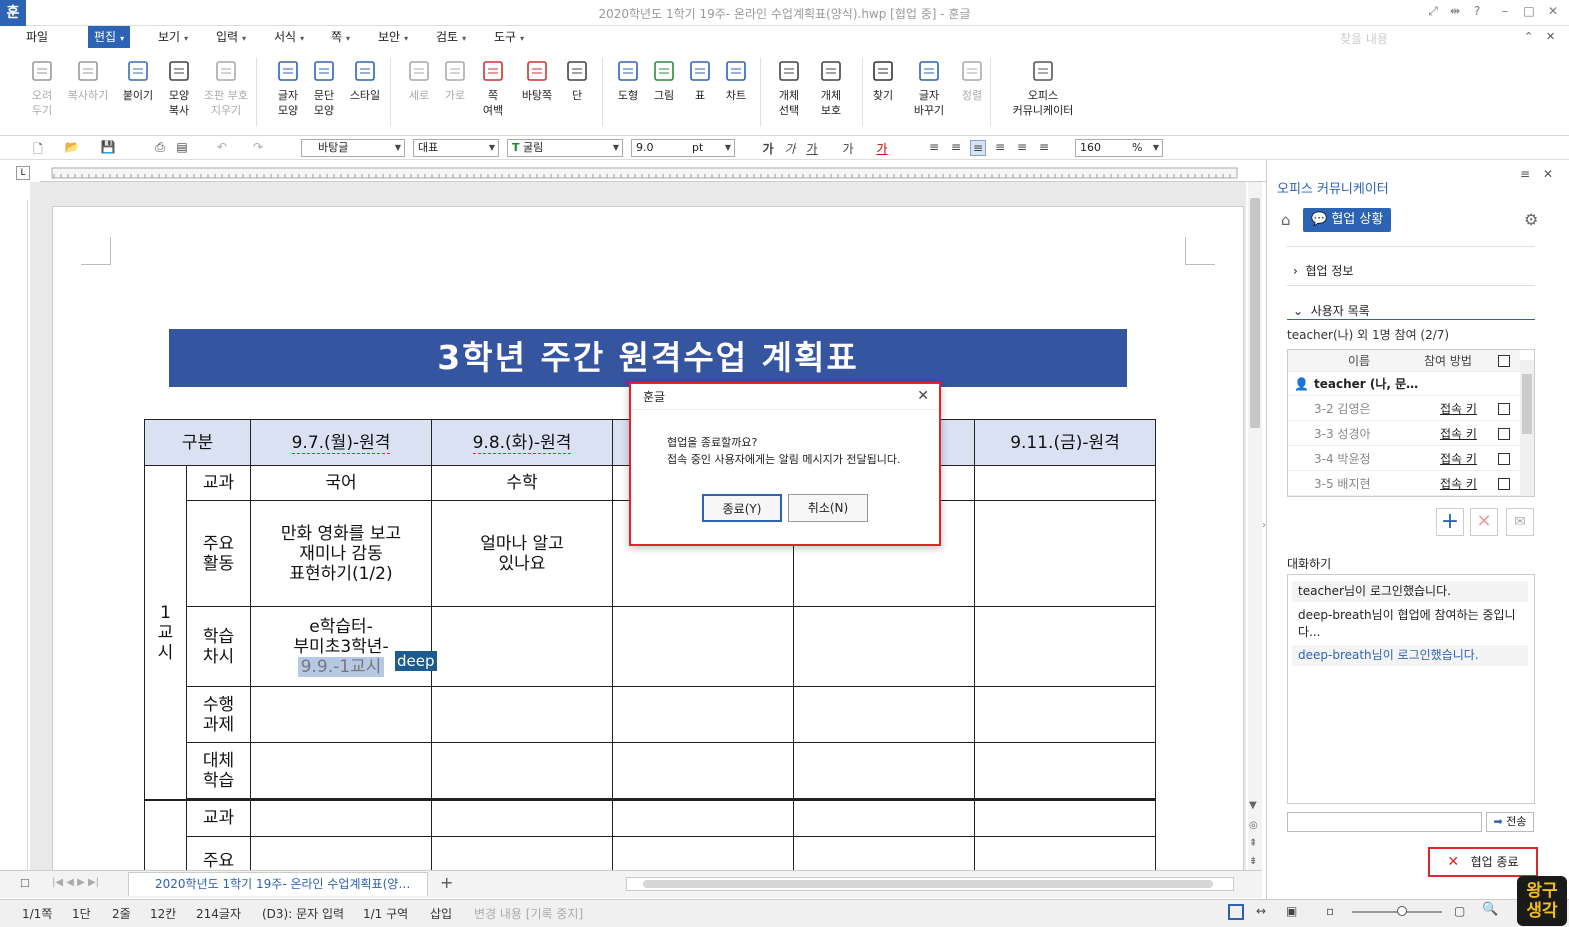 The image size is (1569, 927). What do you see at coordinates (1236, 912) in the screenshot?
I see `view-page-icon` at bounding box center [1236, 912].